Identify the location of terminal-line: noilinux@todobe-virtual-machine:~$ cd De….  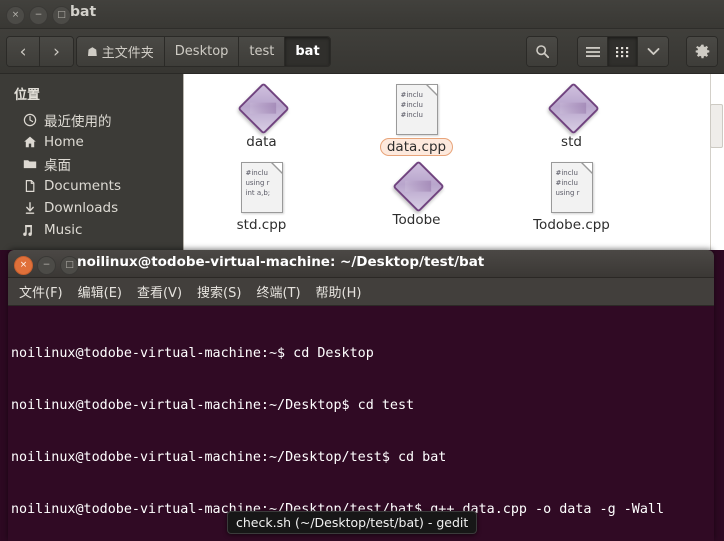
(192, 353).